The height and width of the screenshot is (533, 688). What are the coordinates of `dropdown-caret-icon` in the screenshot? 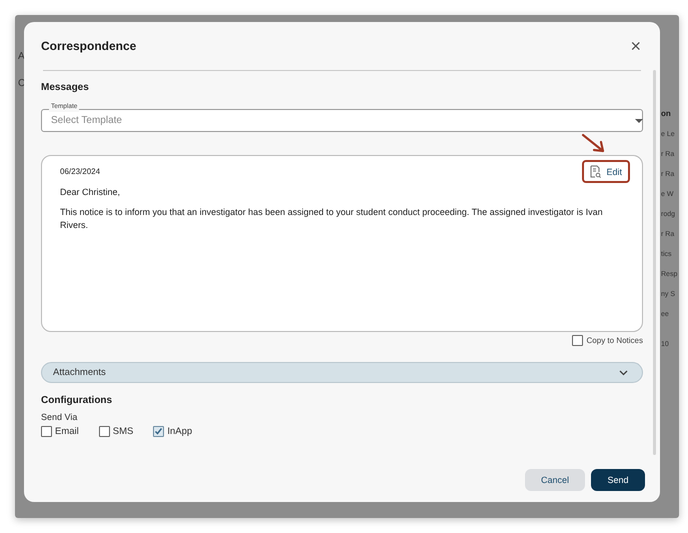 It's located at (639, 121).